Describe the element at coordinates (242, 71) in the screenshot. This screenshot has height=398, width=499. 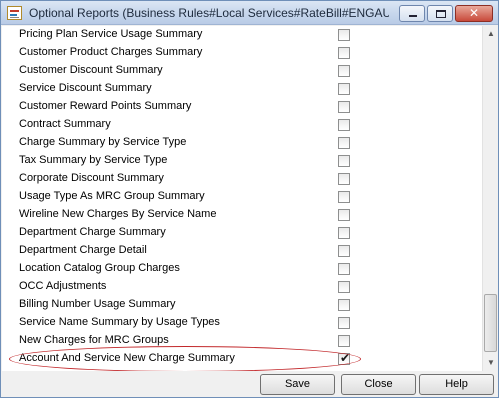
I see `report-row: Customer Discount Summary` at that location.